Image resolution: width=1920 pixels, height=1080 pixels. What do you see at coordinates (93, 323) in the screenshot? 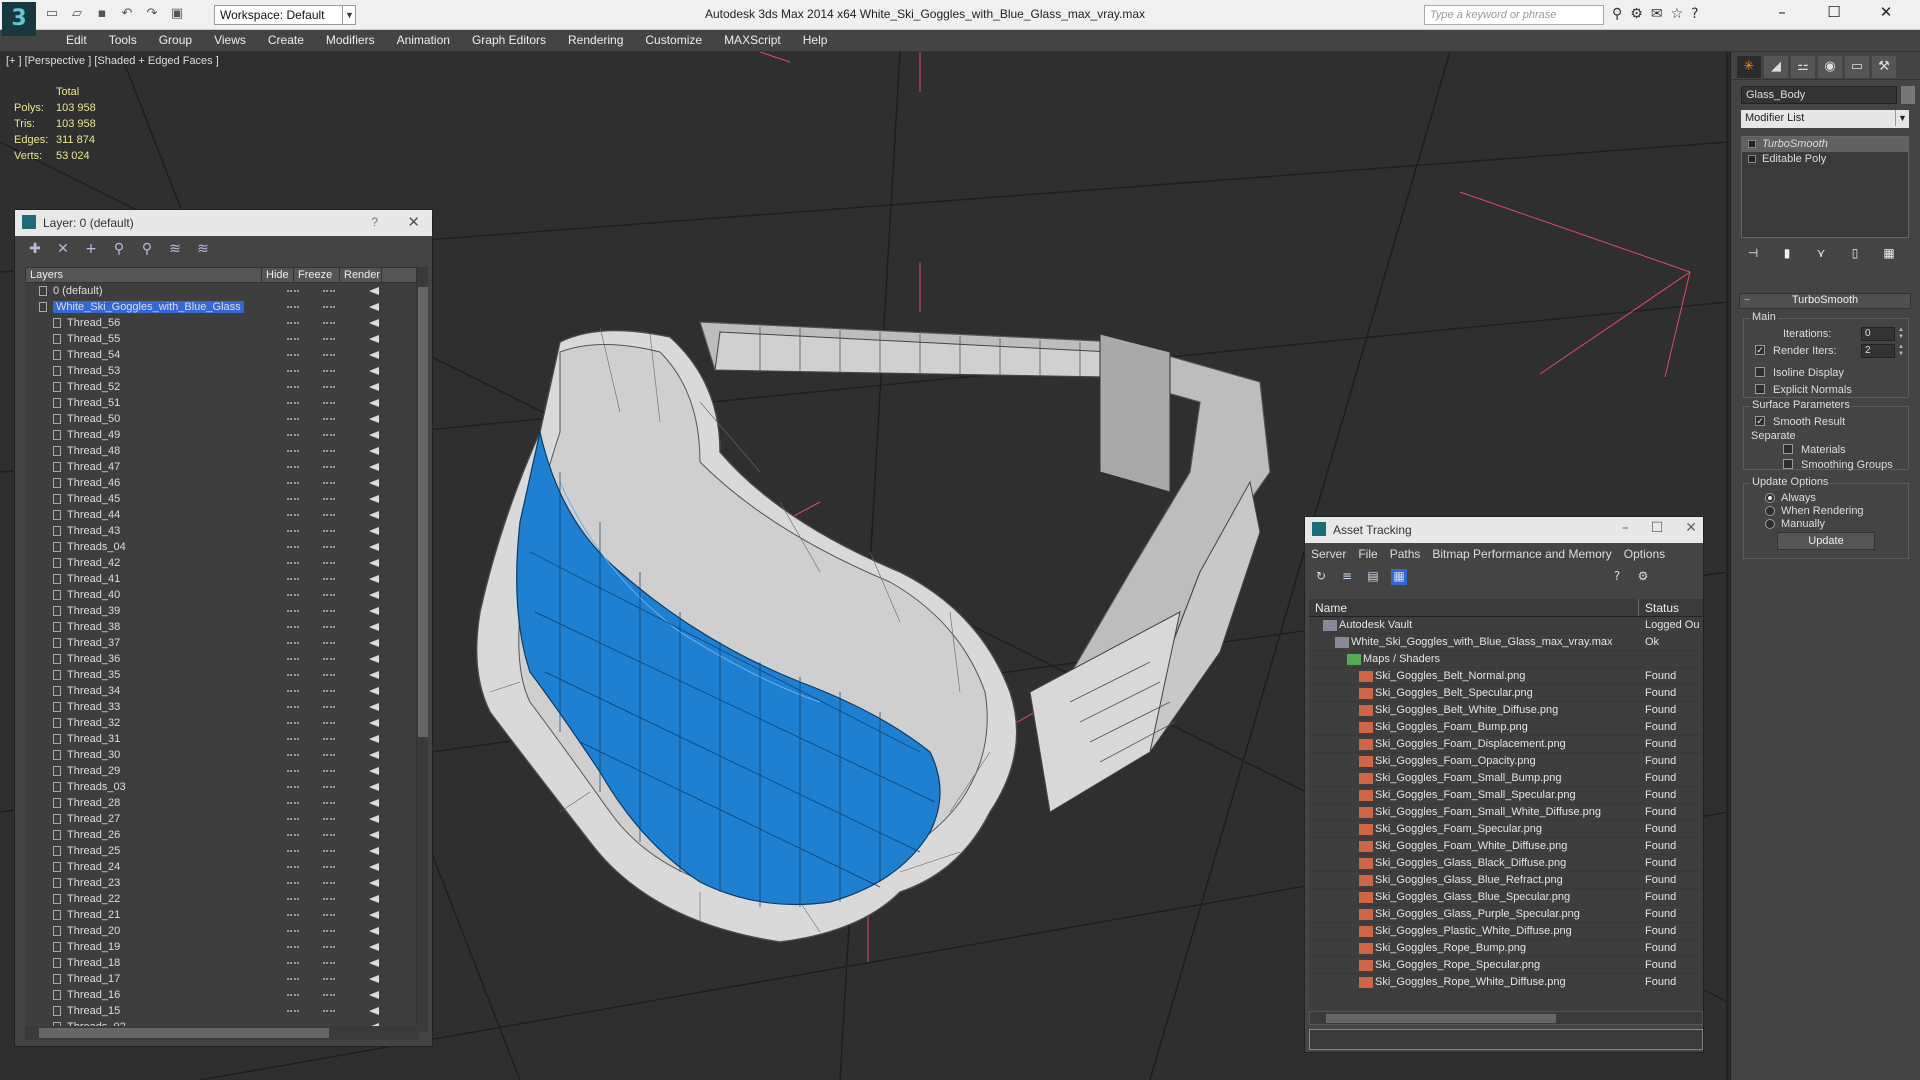
I see `layer-name: Thread_56` at bounding box center [93, 323].